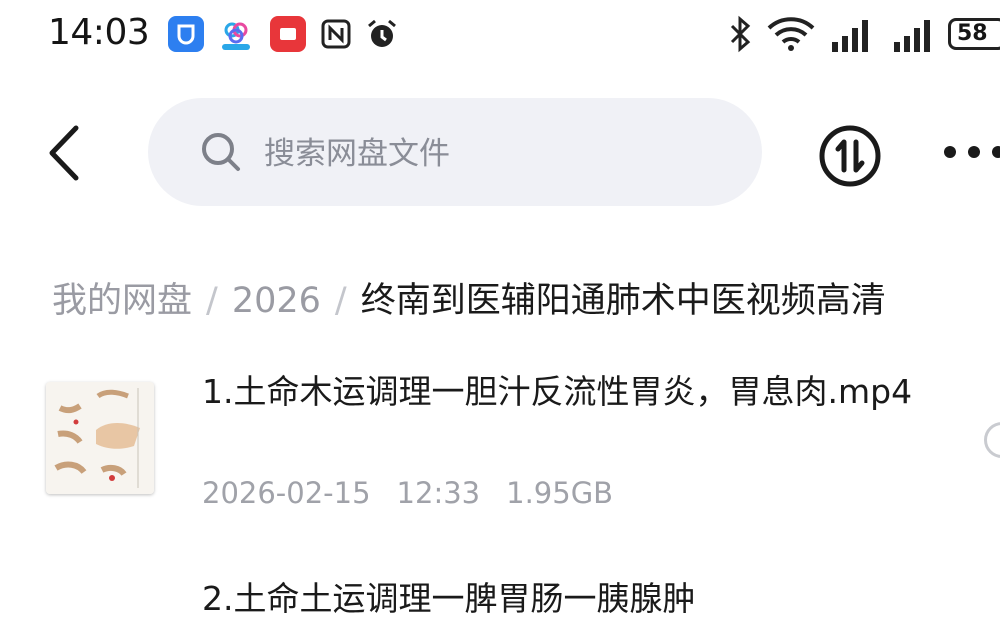 This screenshot has width=1000, height=620. Describe the element at coordinates (64, 153) in the screenshot. I see `back-arrow-icon` at that location.